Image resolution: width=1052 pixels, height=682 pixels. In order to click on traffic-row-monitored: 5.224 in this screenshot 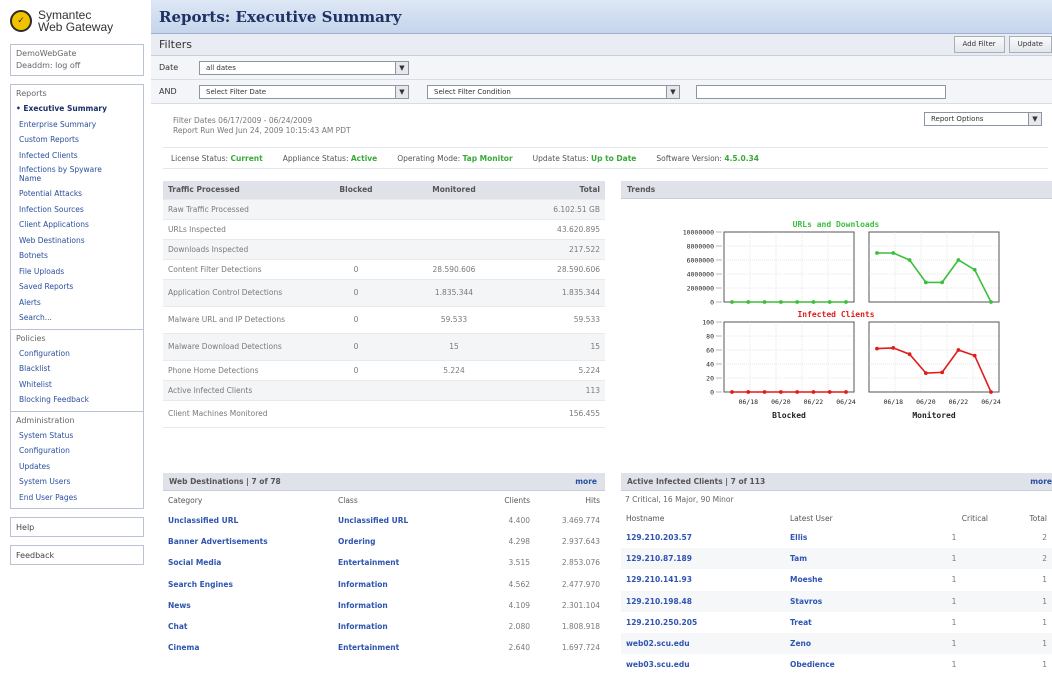, I will do `click(454, 370)`.